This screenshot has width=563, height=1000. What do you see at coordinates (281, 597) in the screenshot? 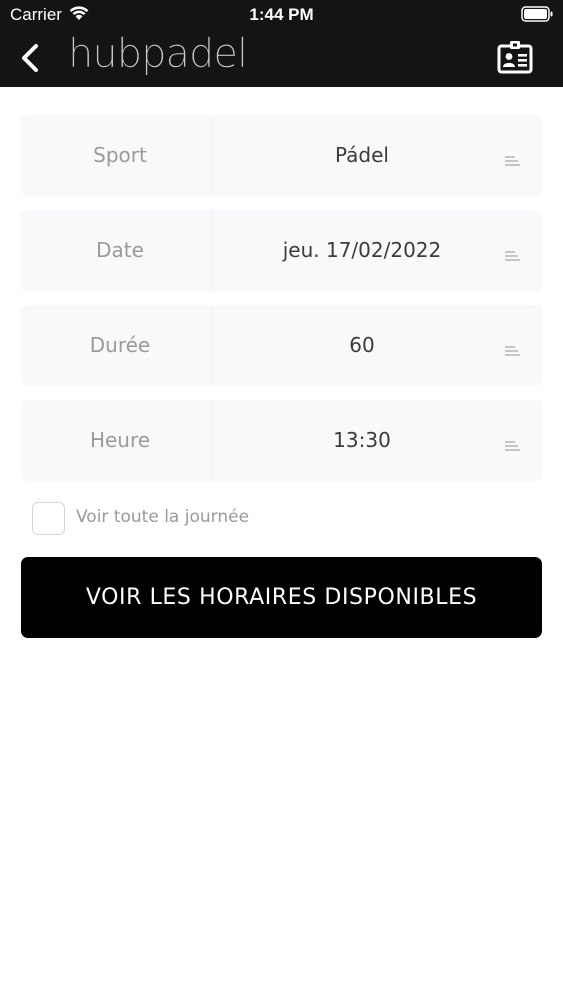
I see `show-available-times-button: VOIR LES HORAIRES DISPONIBLES` at bounding box center [281, 597].